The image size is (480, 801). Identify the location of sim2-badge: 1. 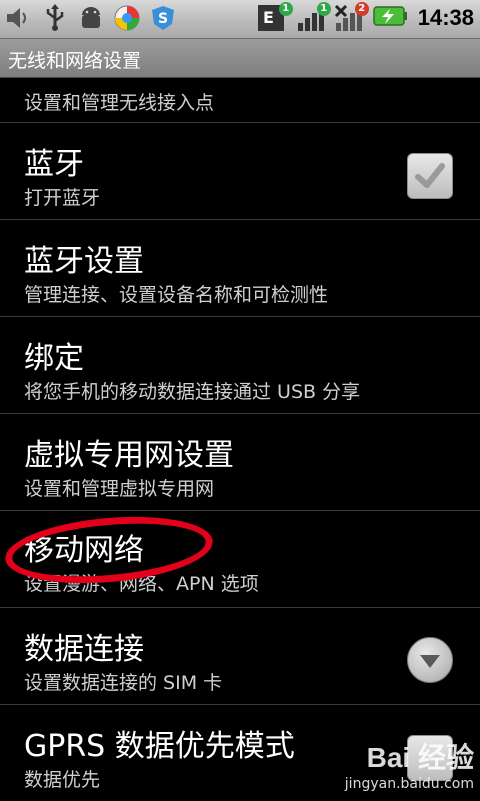
(323, 9).